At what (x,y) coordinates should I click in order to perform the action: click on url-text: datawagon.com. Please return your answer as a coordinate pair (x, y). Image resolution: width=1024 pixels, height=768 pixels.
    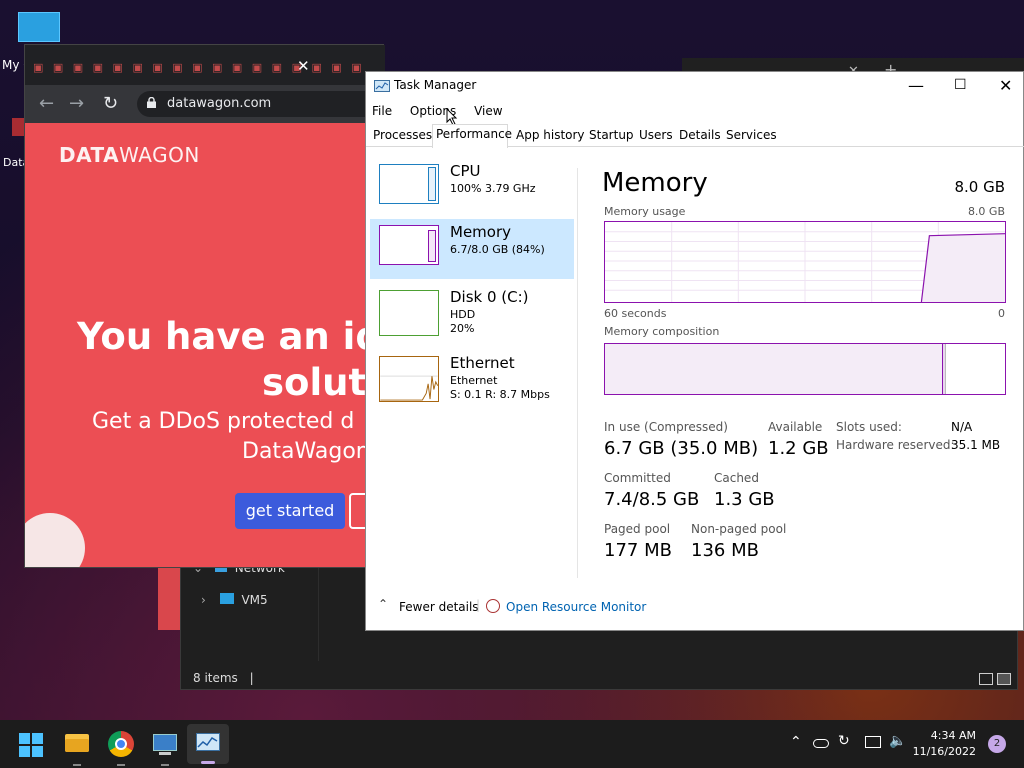
    Looking at the image, I should click on (219, 103).